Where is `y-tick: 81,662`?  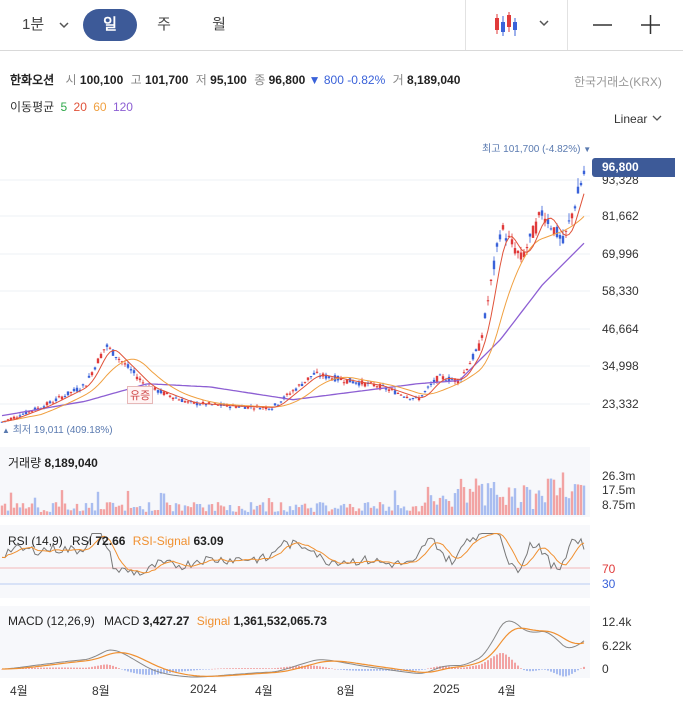
y-tick: 81,662 is located at coordinates (620, 216).